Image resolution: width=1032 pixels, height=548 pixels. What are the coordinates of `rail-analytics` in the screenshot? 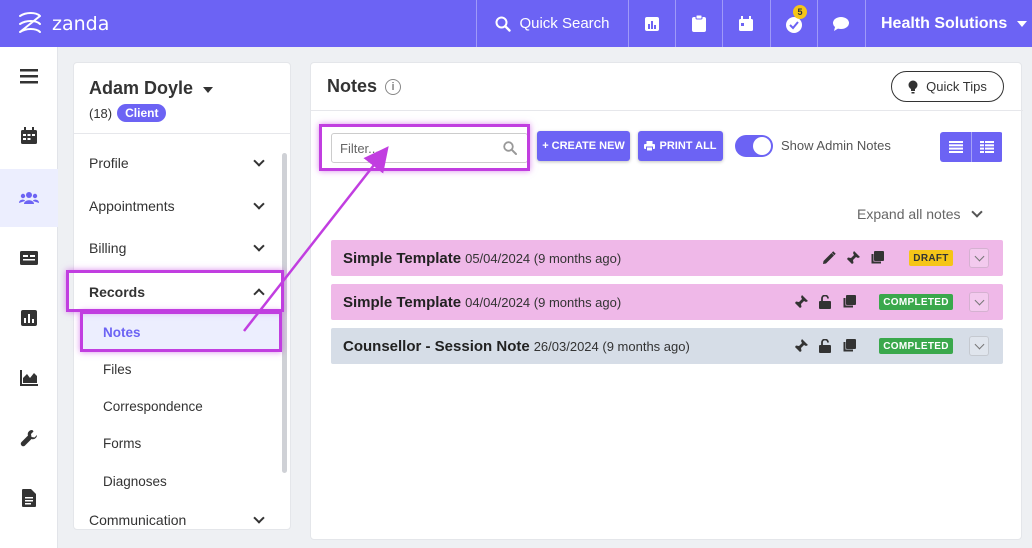 It's located at (29, 378).